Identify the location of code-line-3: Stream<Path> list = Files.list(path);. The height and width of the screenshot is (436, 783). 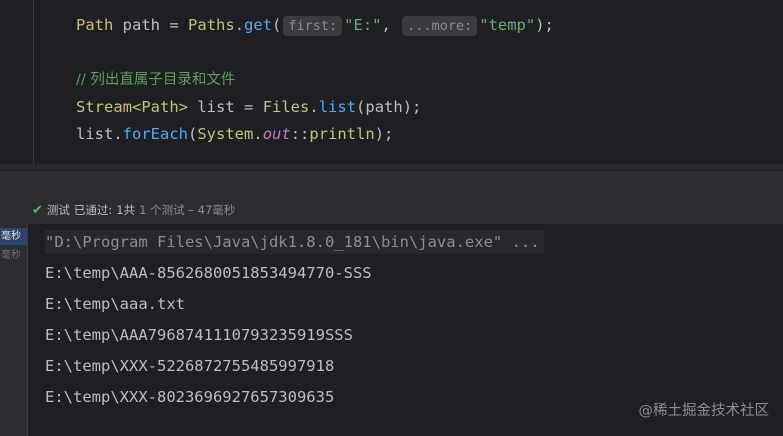
(248, 107).